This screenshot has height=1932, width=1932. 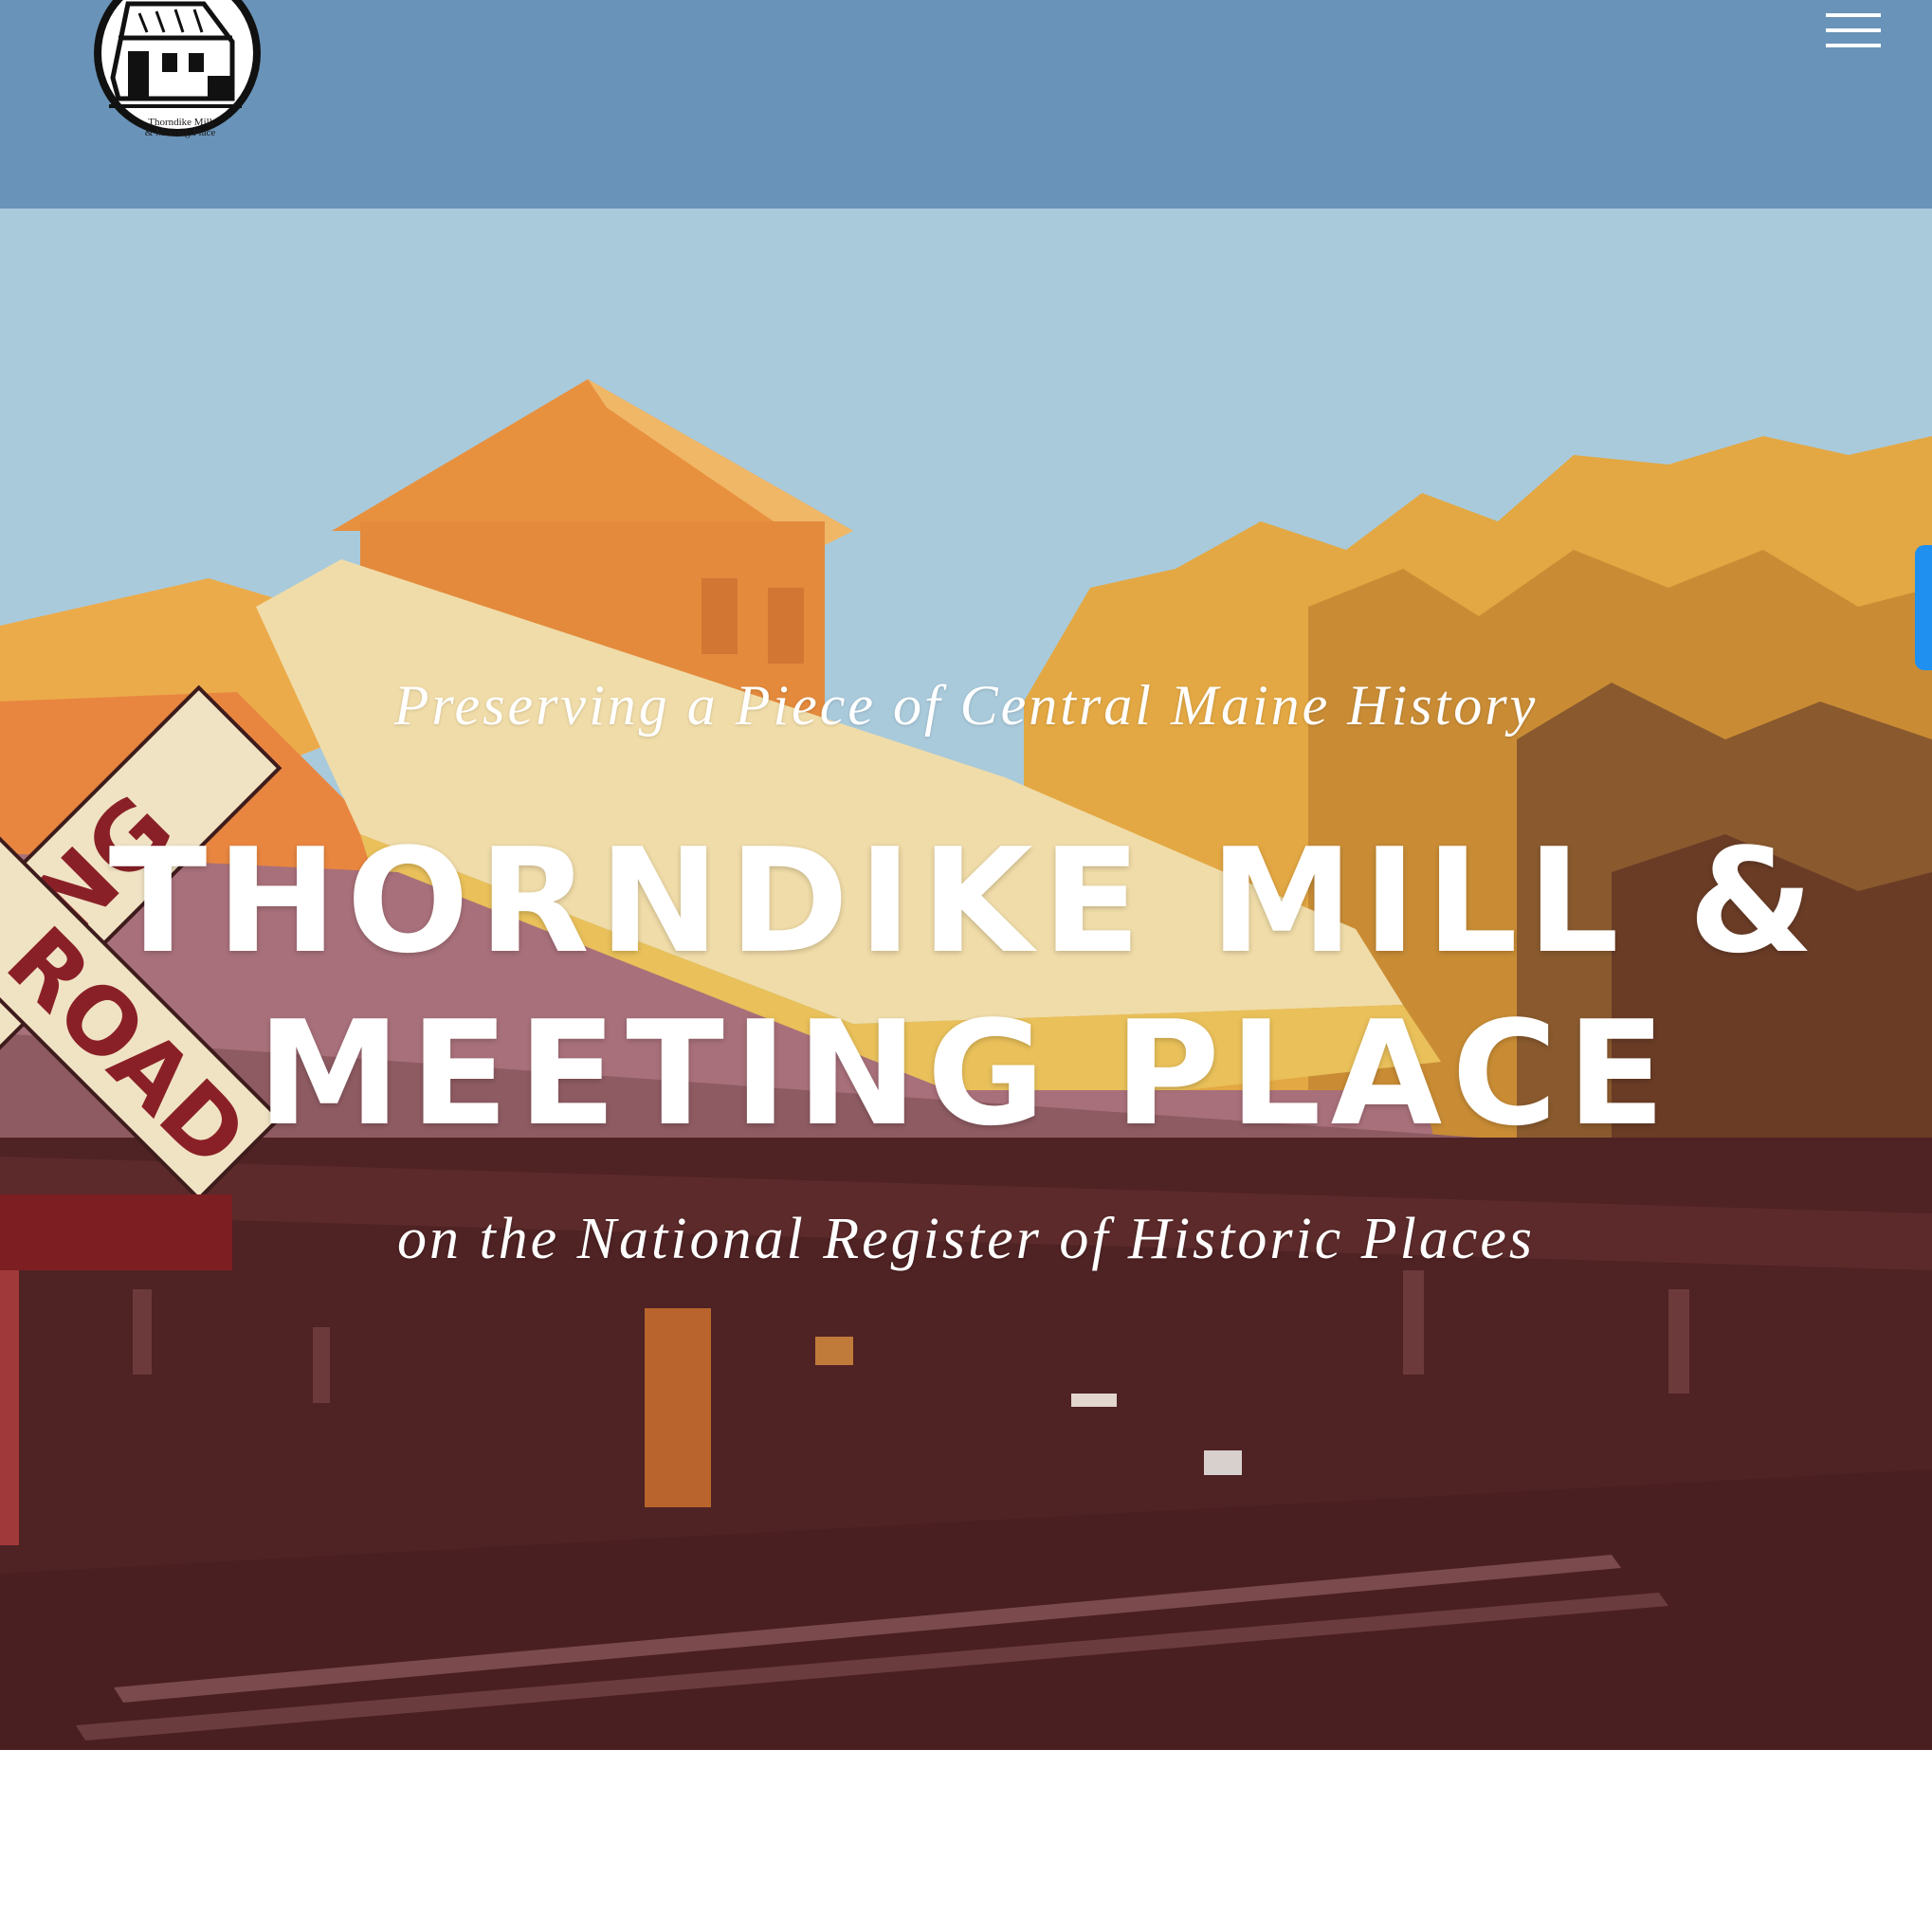 I want to click on logo-caption-line2: & Meeting Place, so click(x=180, y=132).